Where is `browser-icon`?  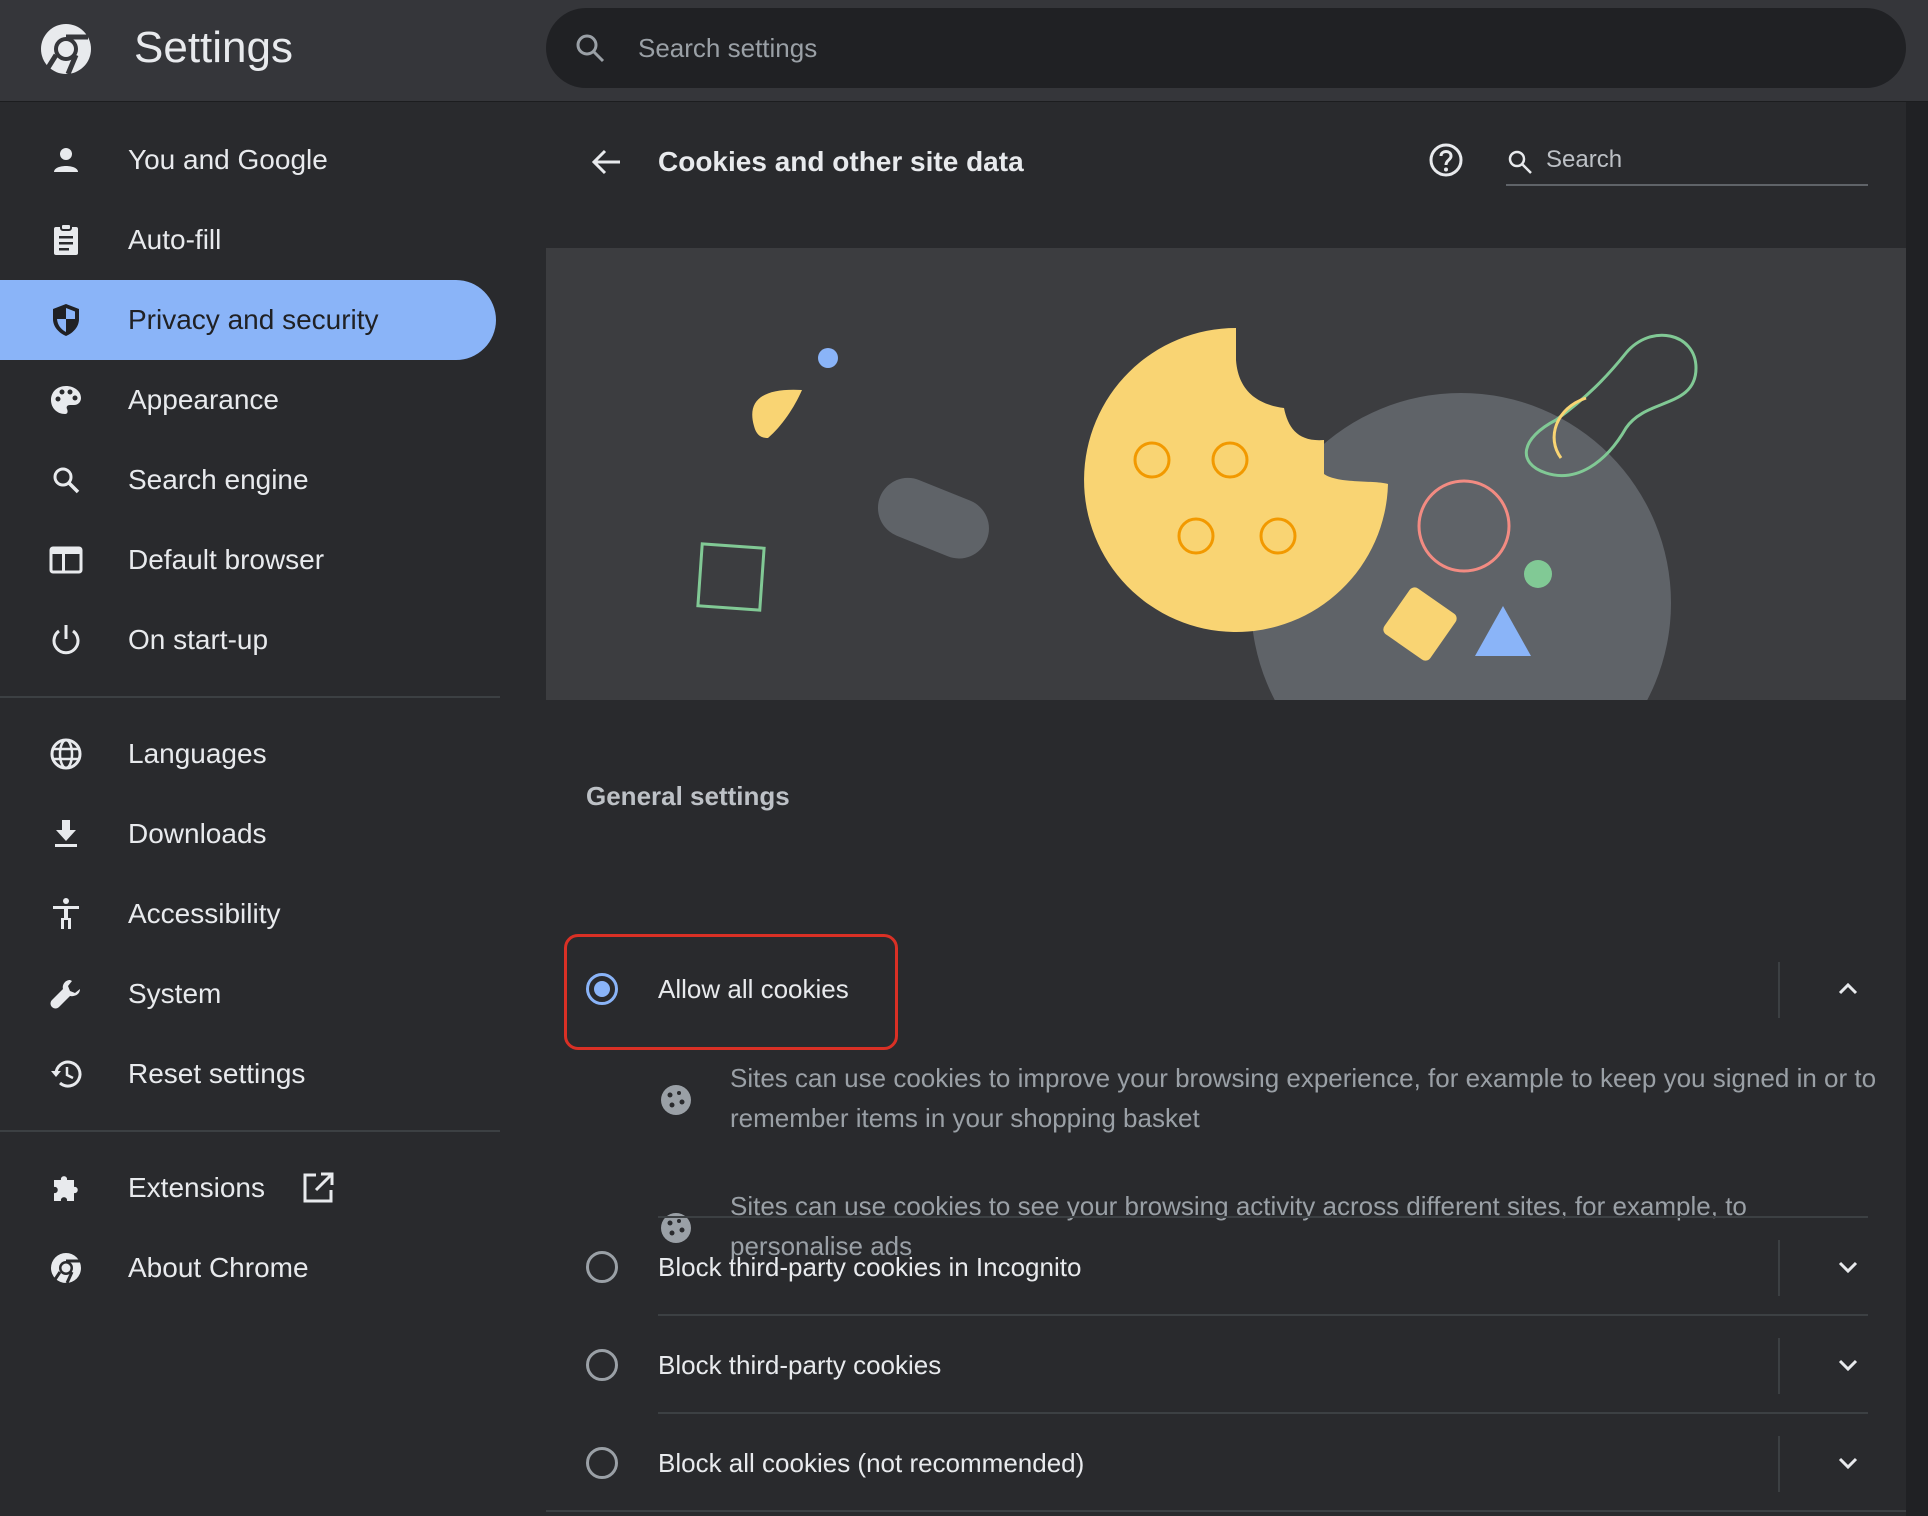
browser-icon is located at coordinates (66, 560).